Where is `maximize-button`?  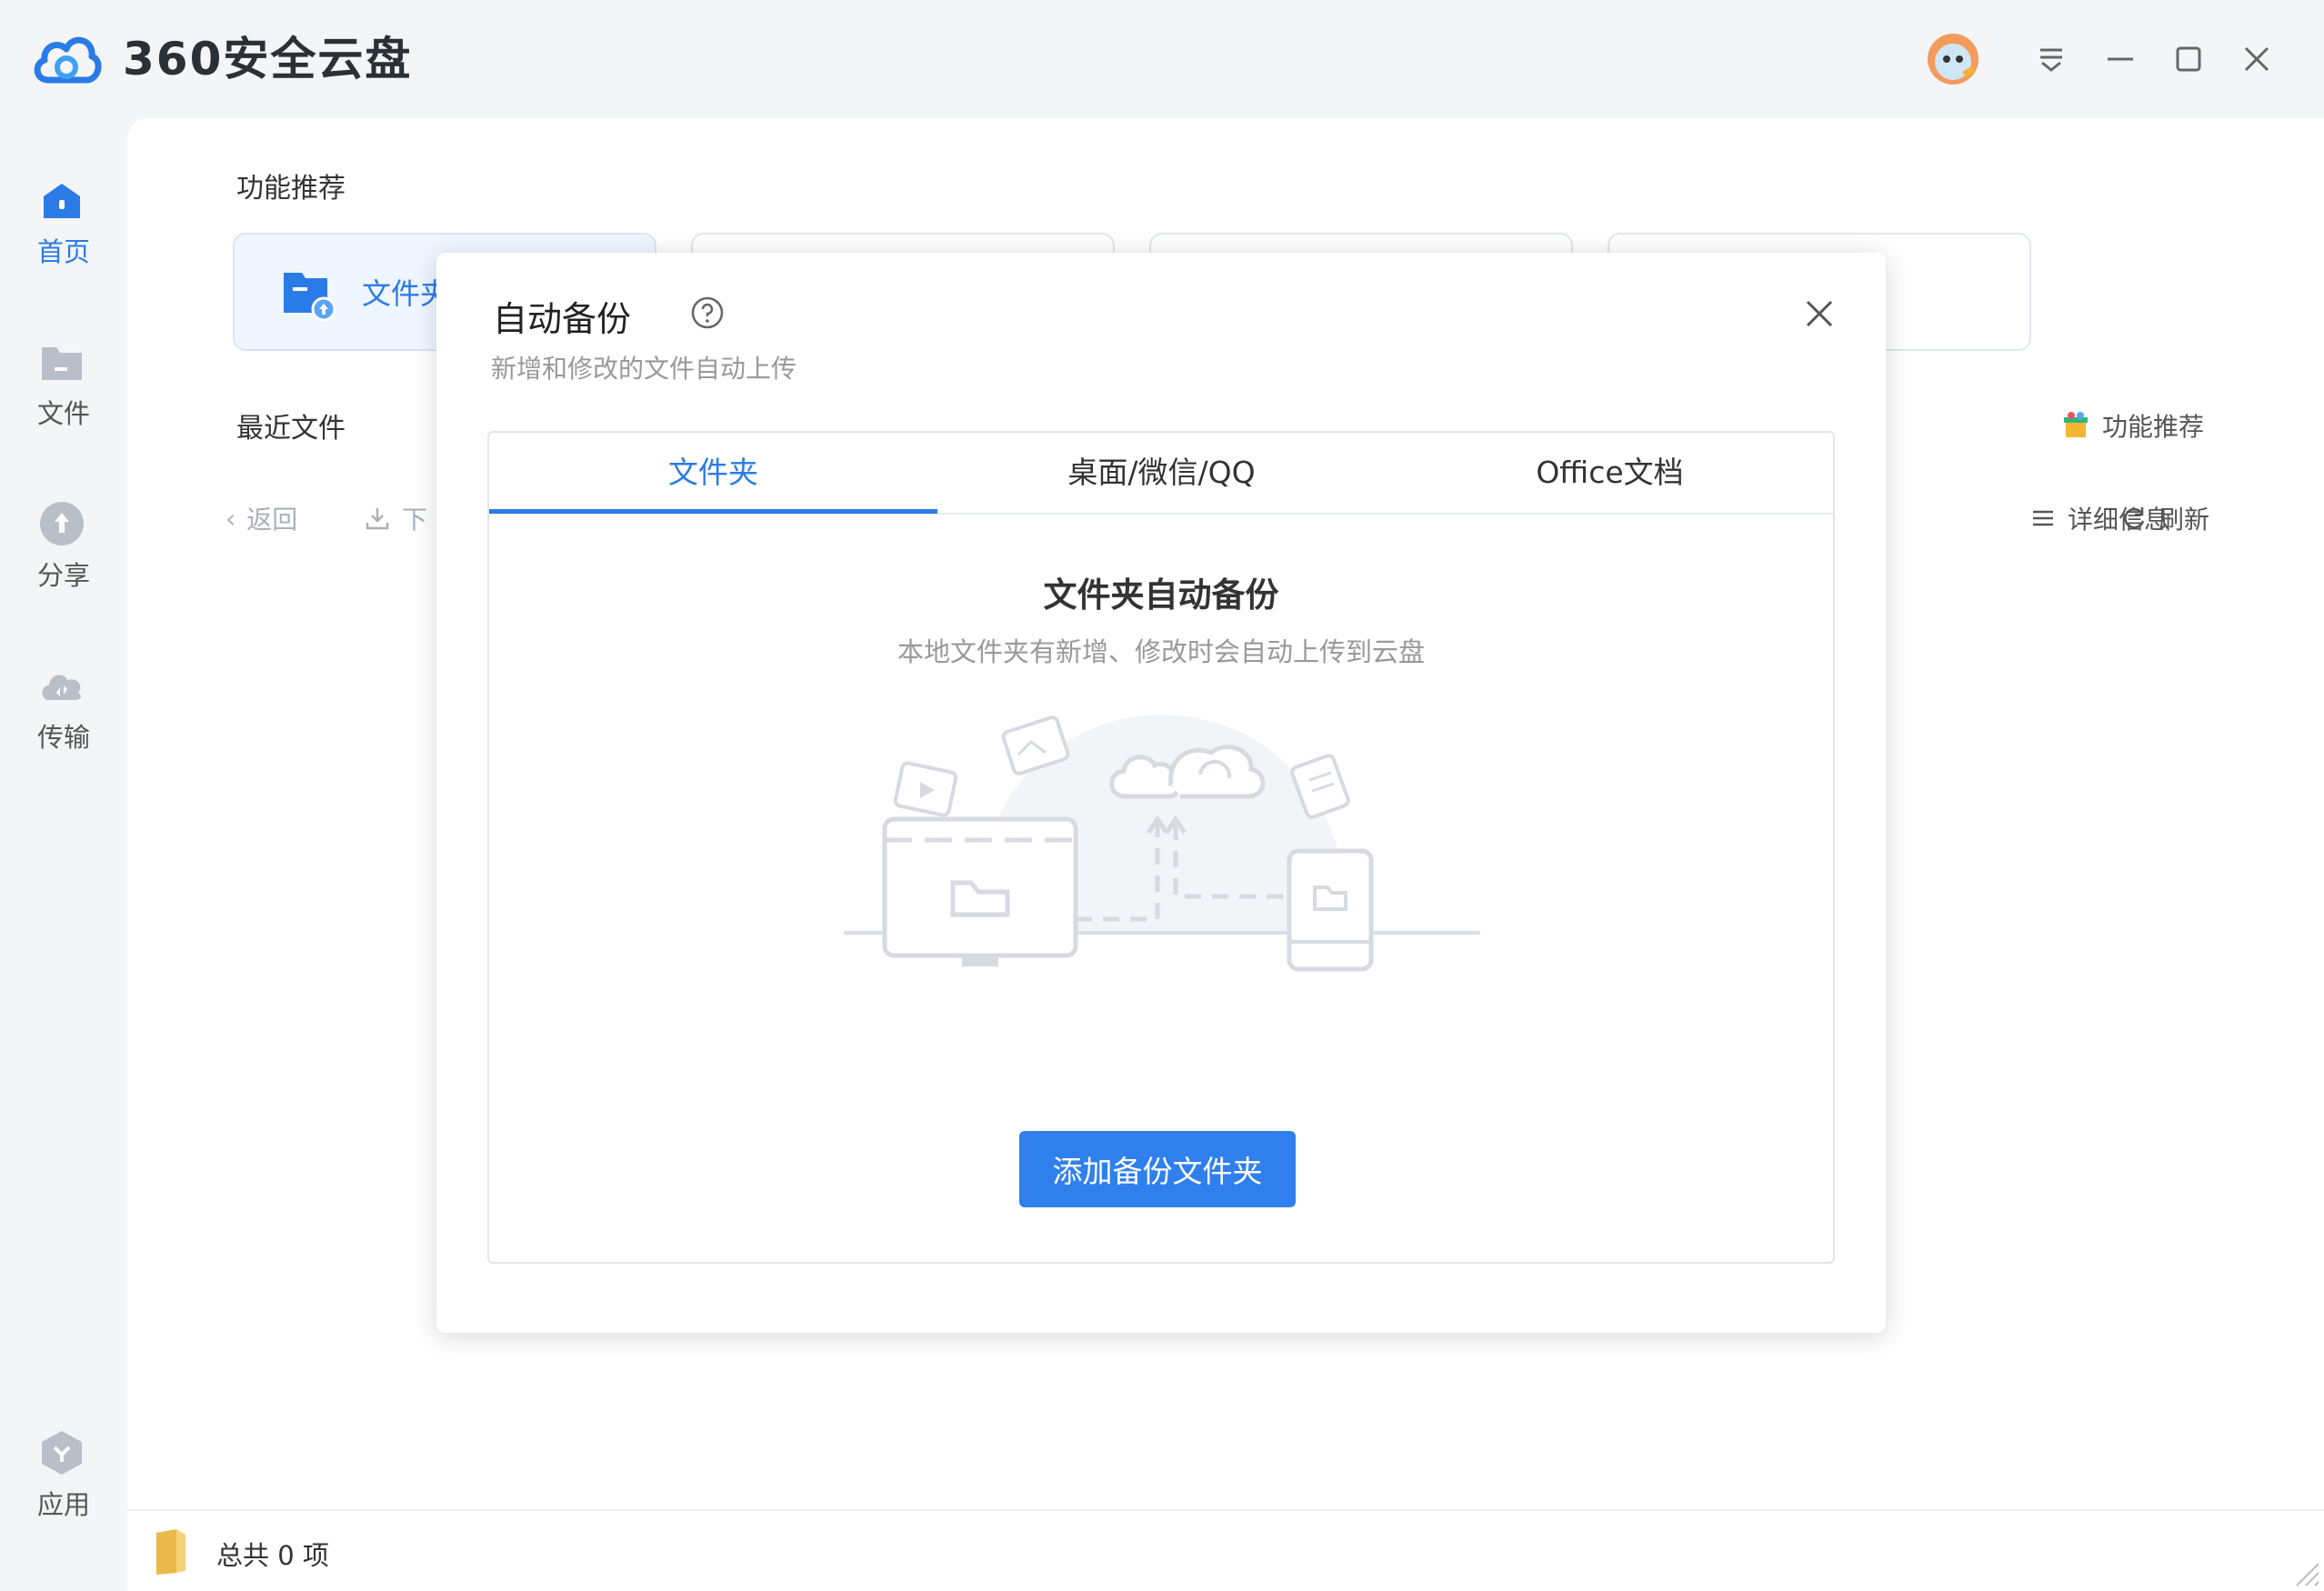 maximize-button is located at coordinates (2188, 59).